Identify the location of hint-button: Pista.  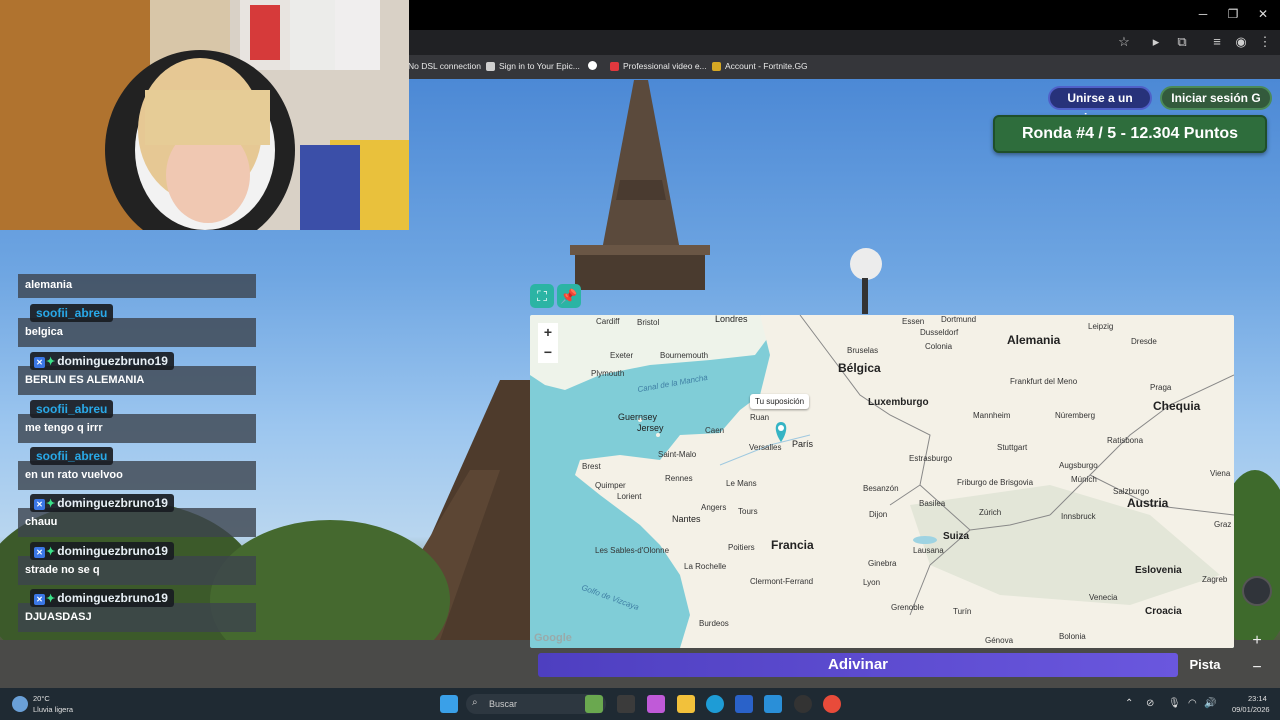
(1205, 665).